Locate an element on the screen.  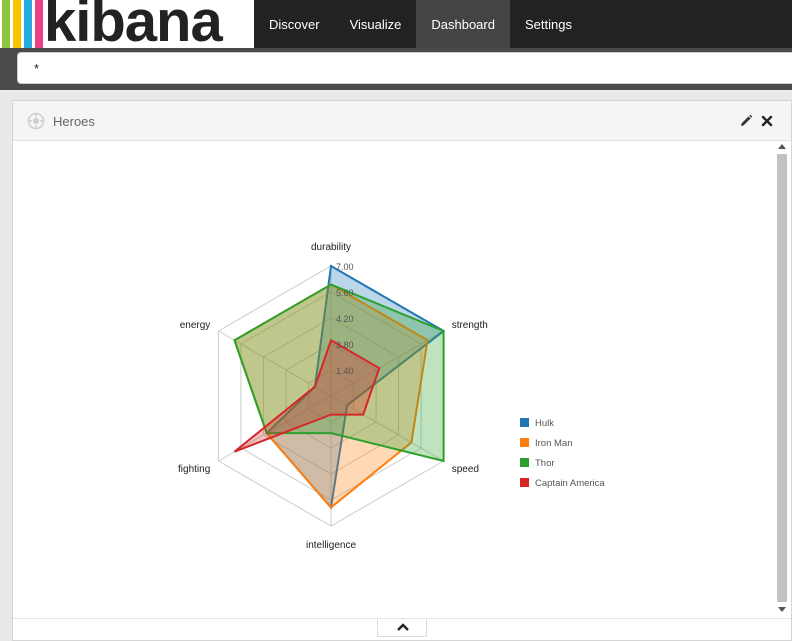
kibana-logo: kibana is located at coordinates (127, 24).